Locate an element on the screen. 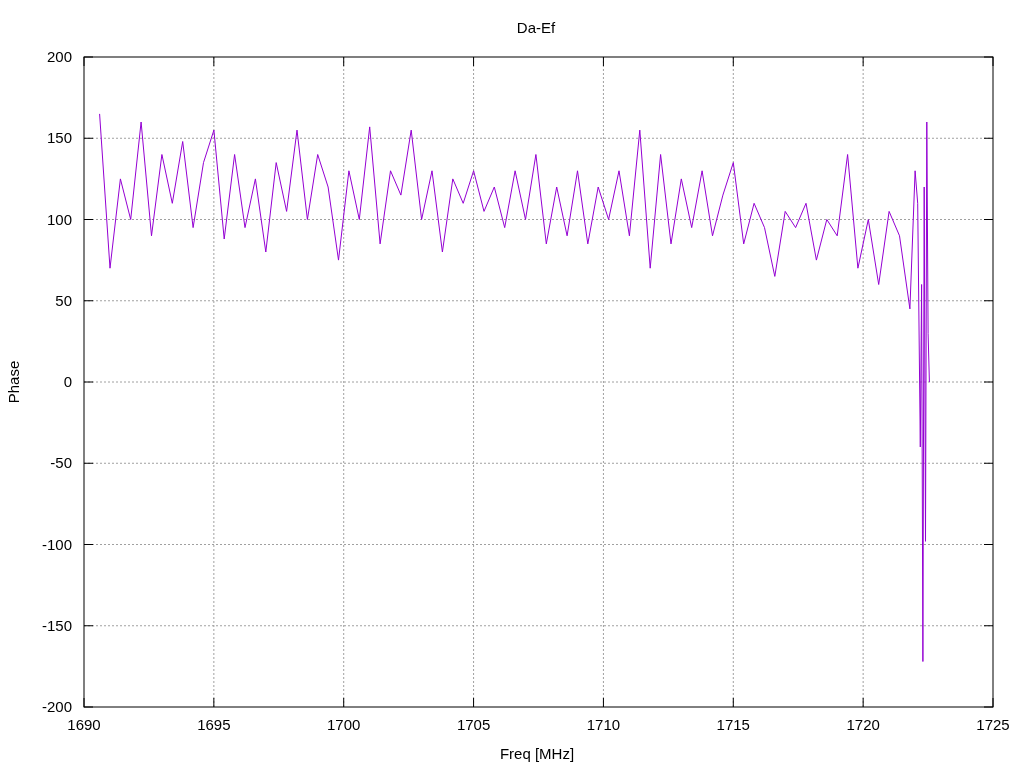 Image resolution: width=1024 pixels, height=768 pixels. x-axis-label: Freq [MHz] is located at coordinates (537, 753).